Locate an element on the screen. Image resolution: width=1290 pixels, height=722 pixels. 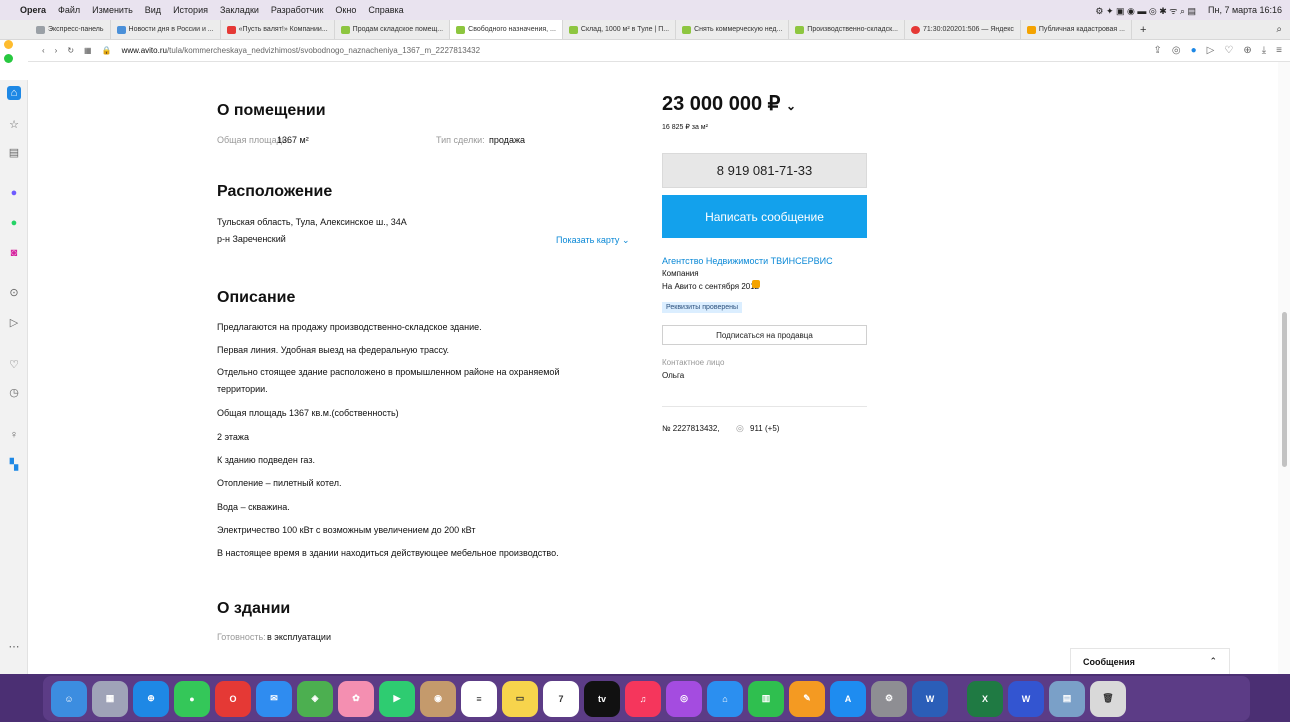
seller-name-link: Агентство Недвижимости ТВИНСЕРВИС is located at coordinates (747, 261).